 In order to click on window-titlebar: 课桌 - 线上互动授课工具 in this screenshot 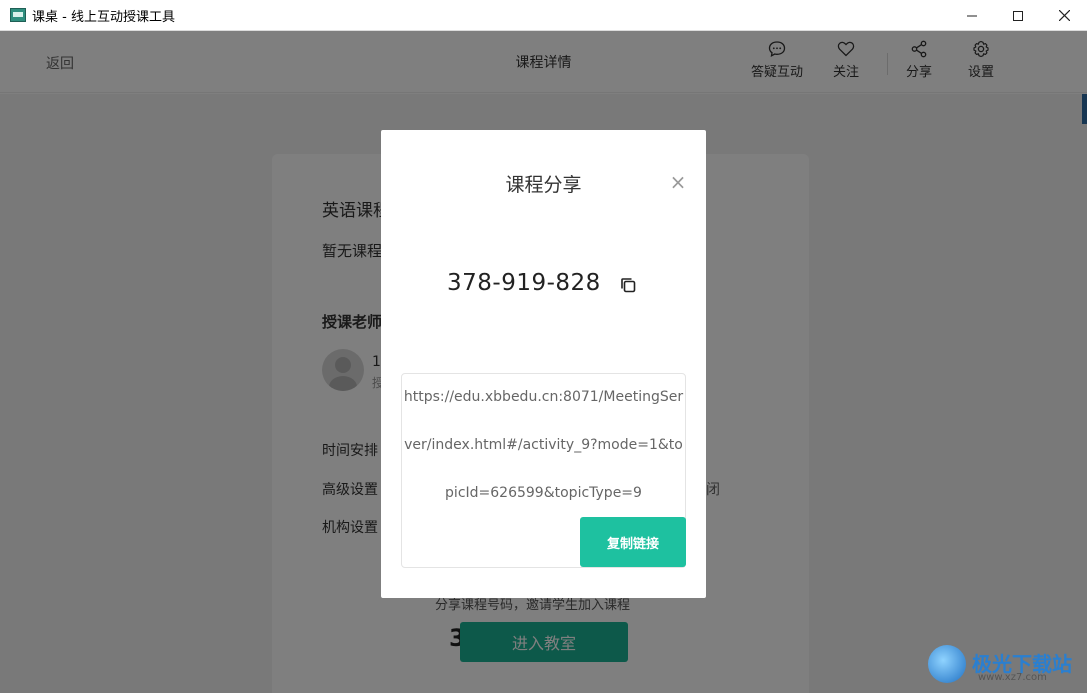, I will do `click(543, 15)`.